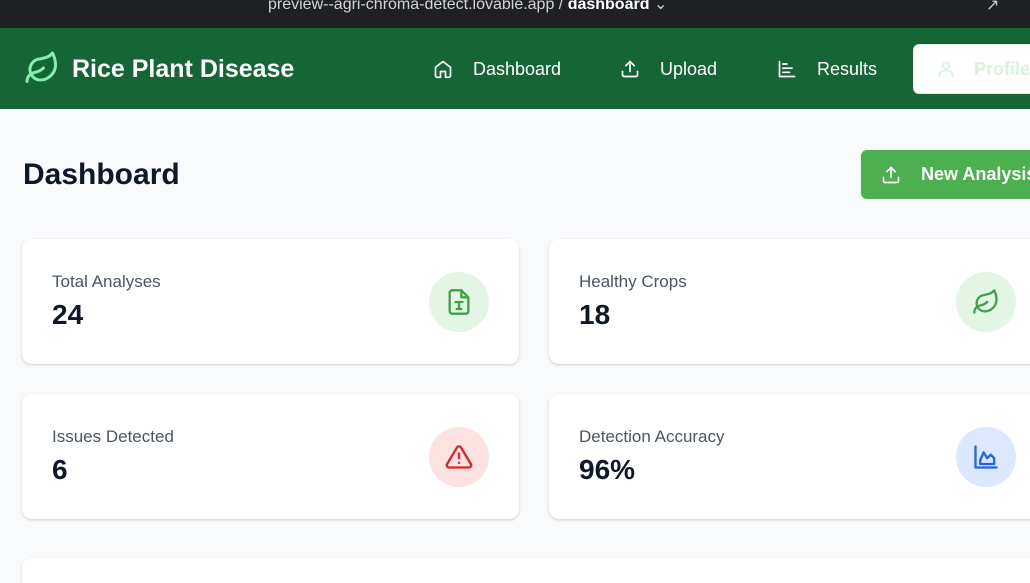 The width and height of the screenshot is (1030, 583). I want to click on brand-title: Rice Plant Disease, so click(183, 69).